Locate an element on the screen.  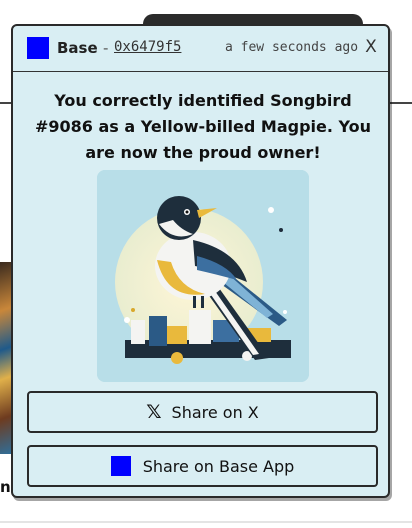
share-on-x-label: Share on X is located at coordinates (215, 412).